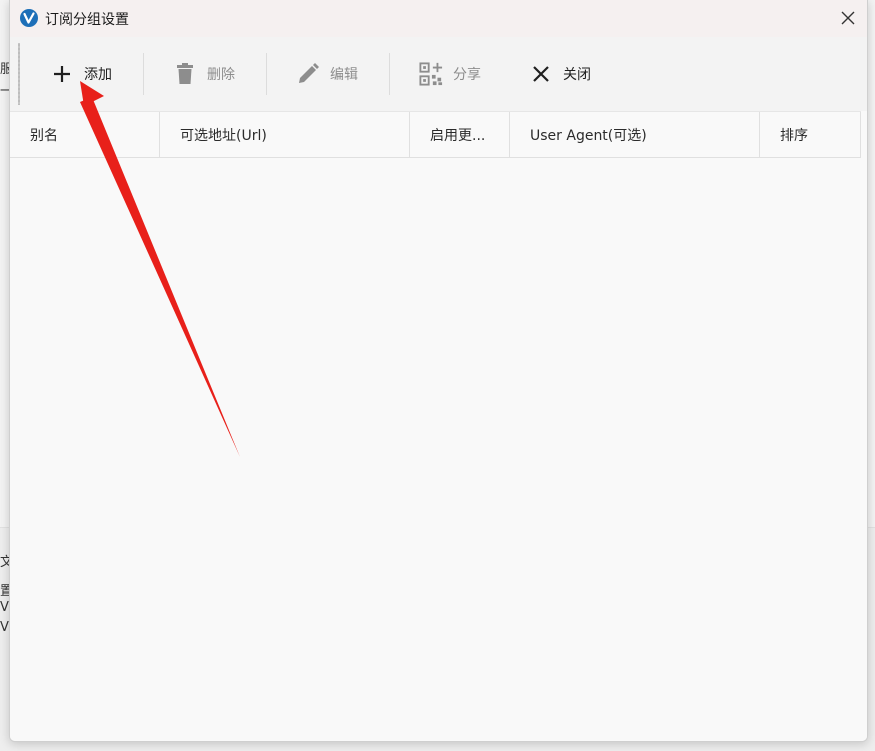  I want to click on window-close-button, so click(848, 18).